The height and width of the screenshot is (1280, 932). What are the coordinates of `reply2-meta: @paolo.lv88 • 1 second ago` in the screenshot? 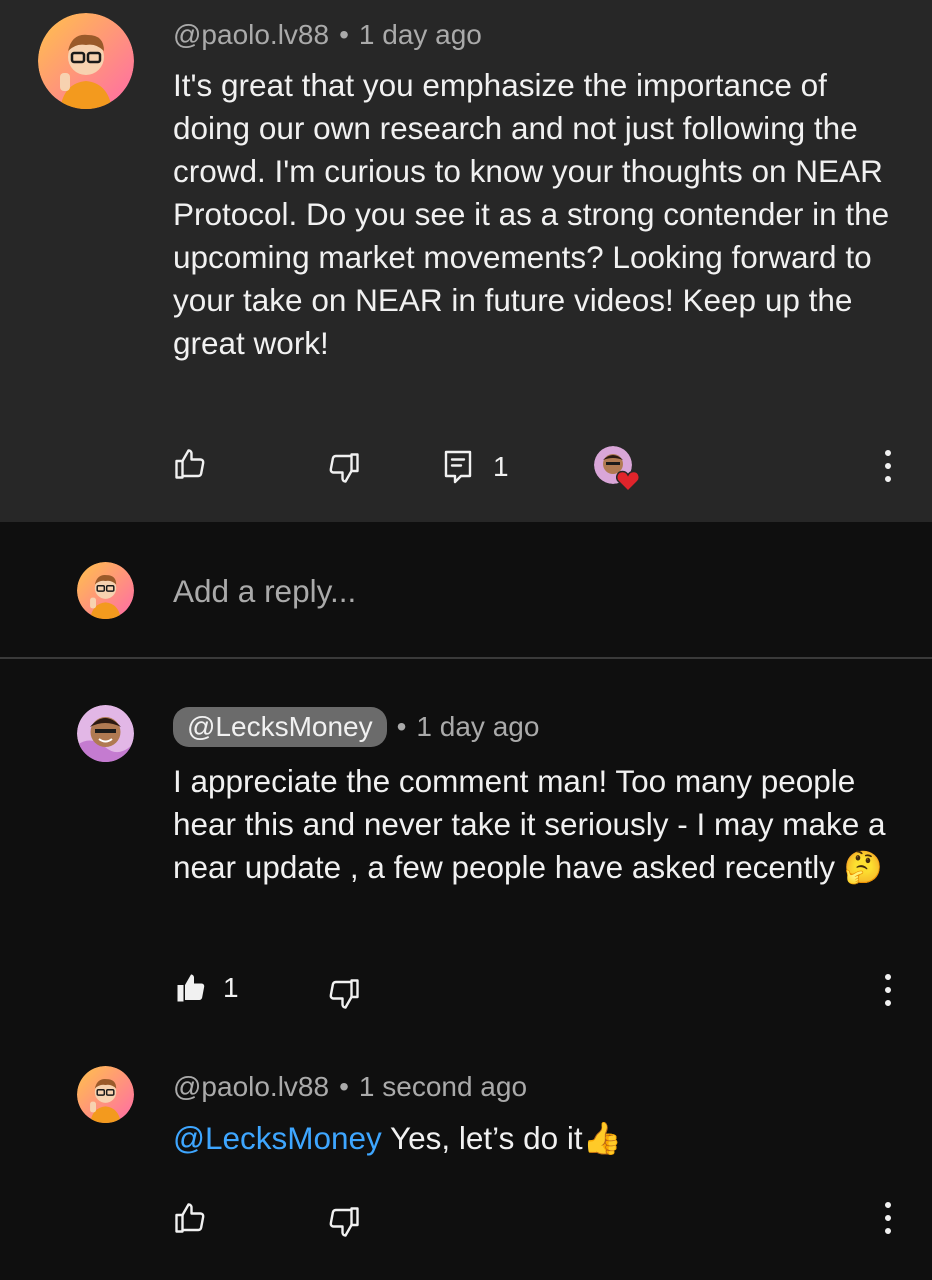 It's located at (350, 1087).